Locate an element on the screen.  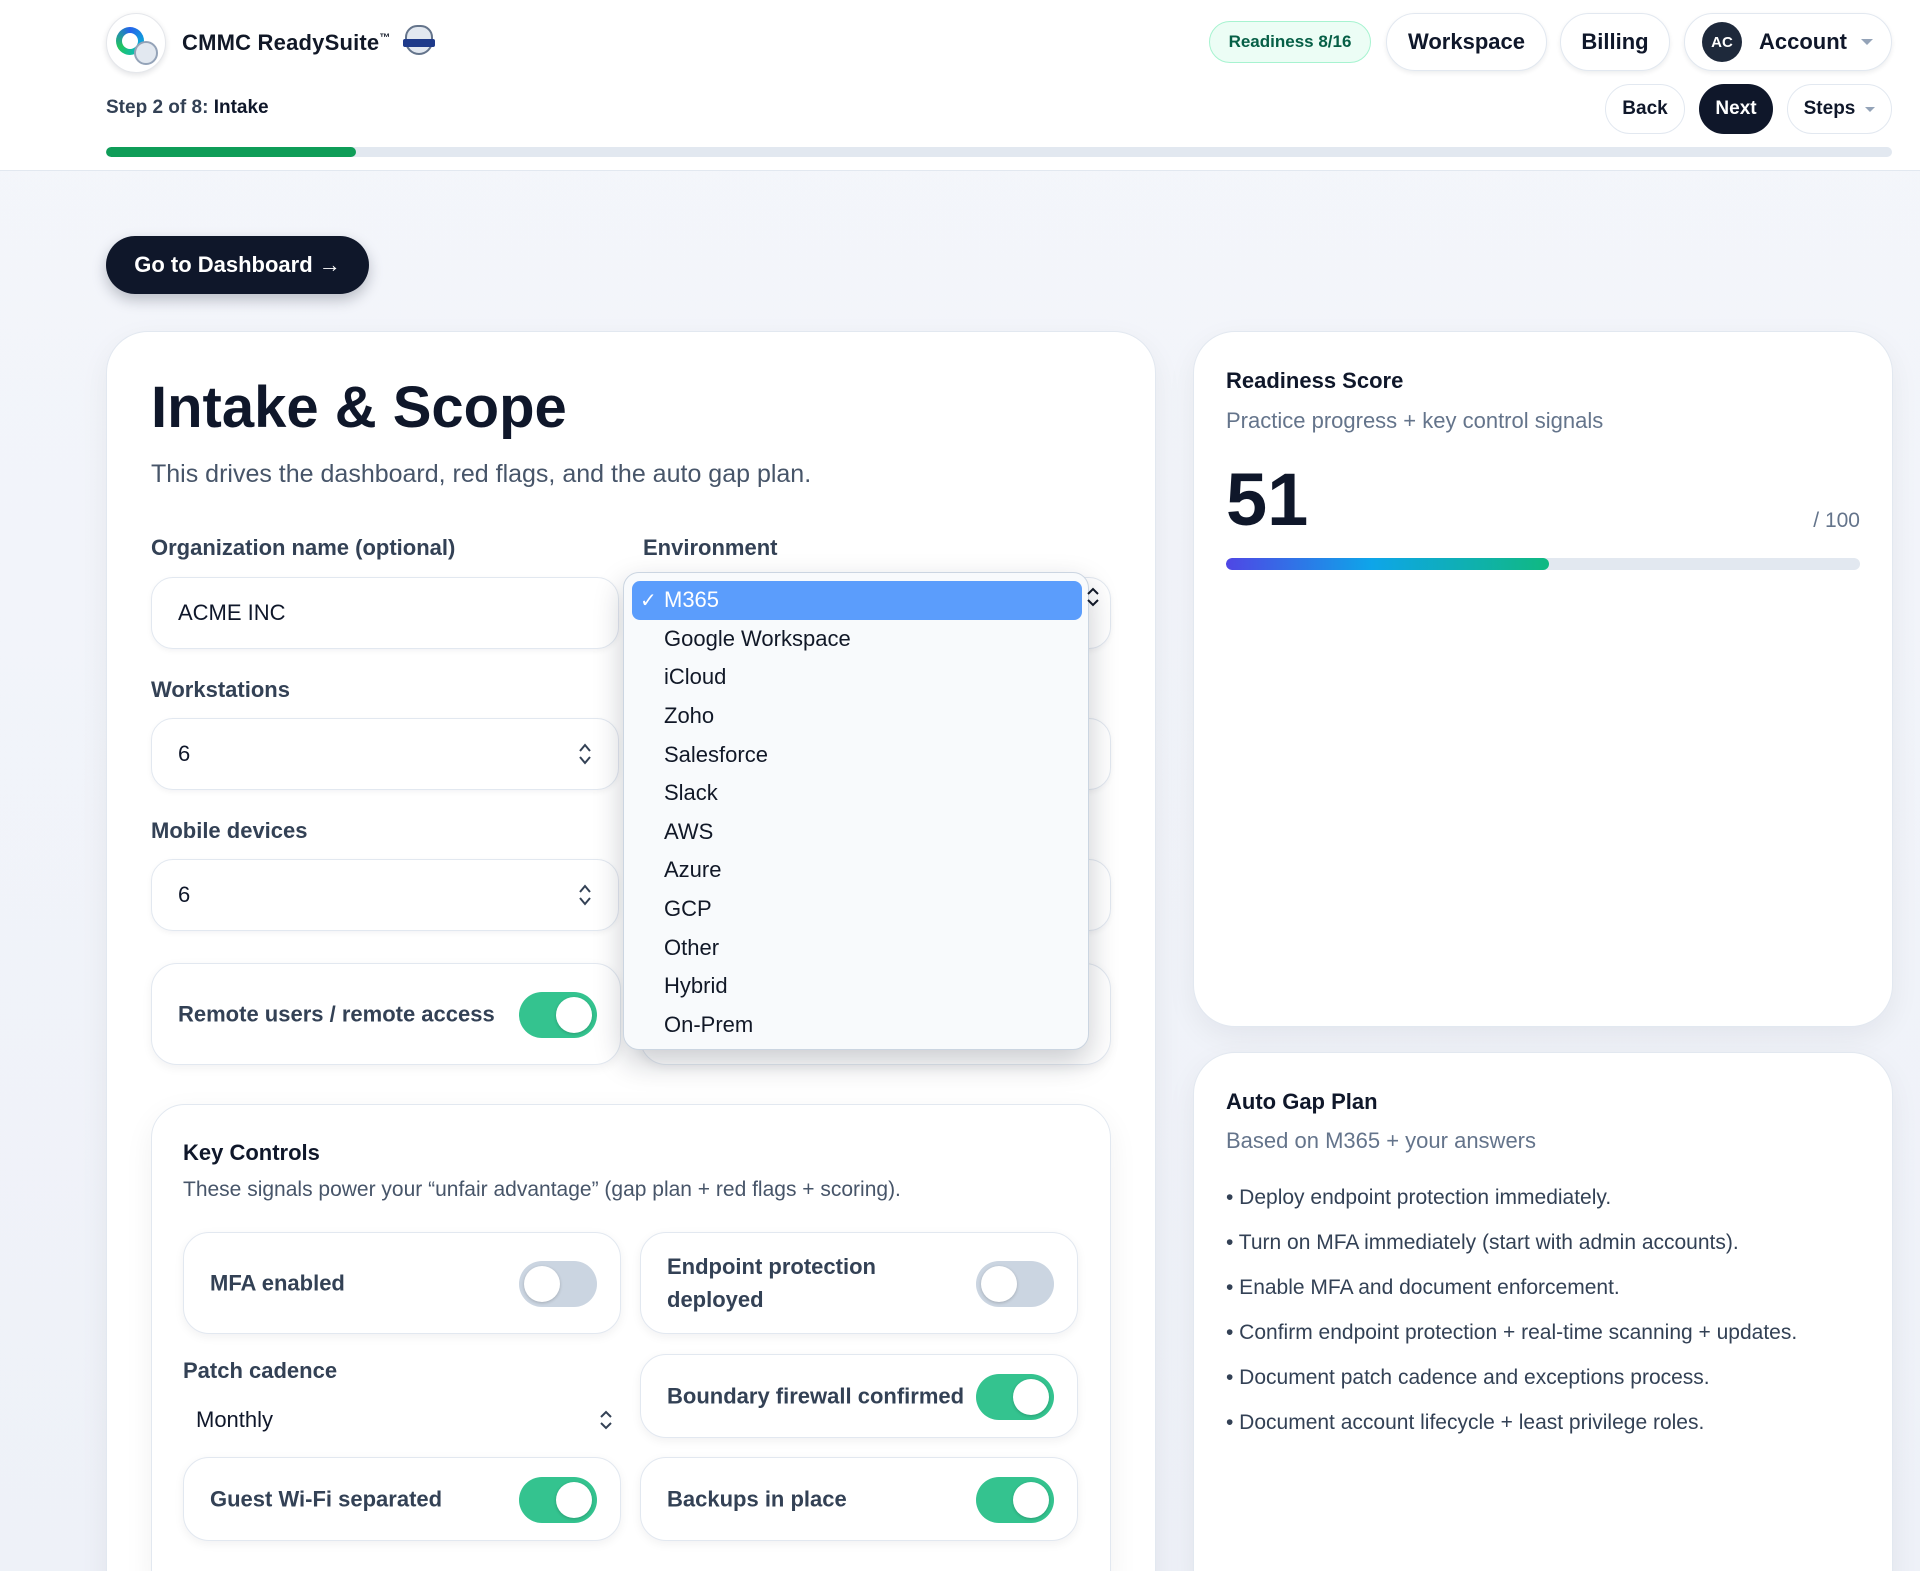
environment-option: Google Workspace is located at coordinates (857, 639).